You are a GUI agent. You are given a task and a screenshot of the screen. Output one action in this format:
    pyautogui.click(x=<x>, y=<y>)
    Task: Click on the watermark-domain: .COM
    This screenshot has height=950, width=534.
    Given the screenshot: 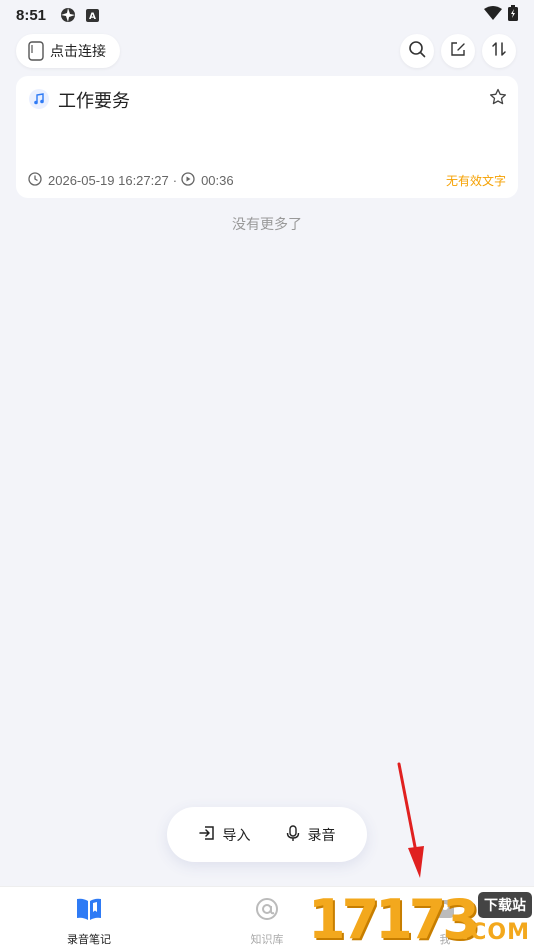 What is the action you would take?
    pyautogui.click(x=495, y=932)
    